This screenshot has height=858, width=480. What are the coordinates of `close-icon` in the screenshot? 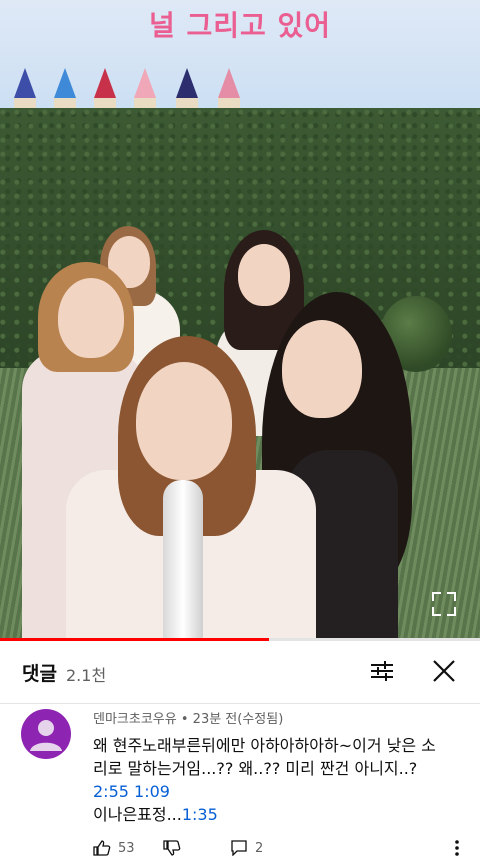 It's located at (444, 671).